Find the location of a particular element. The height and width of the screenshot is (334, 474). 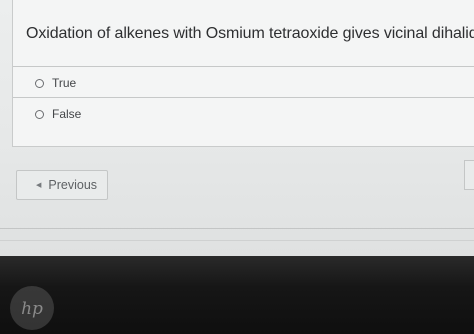

hp-logo-text: hp is located at coordinates (32, 309).